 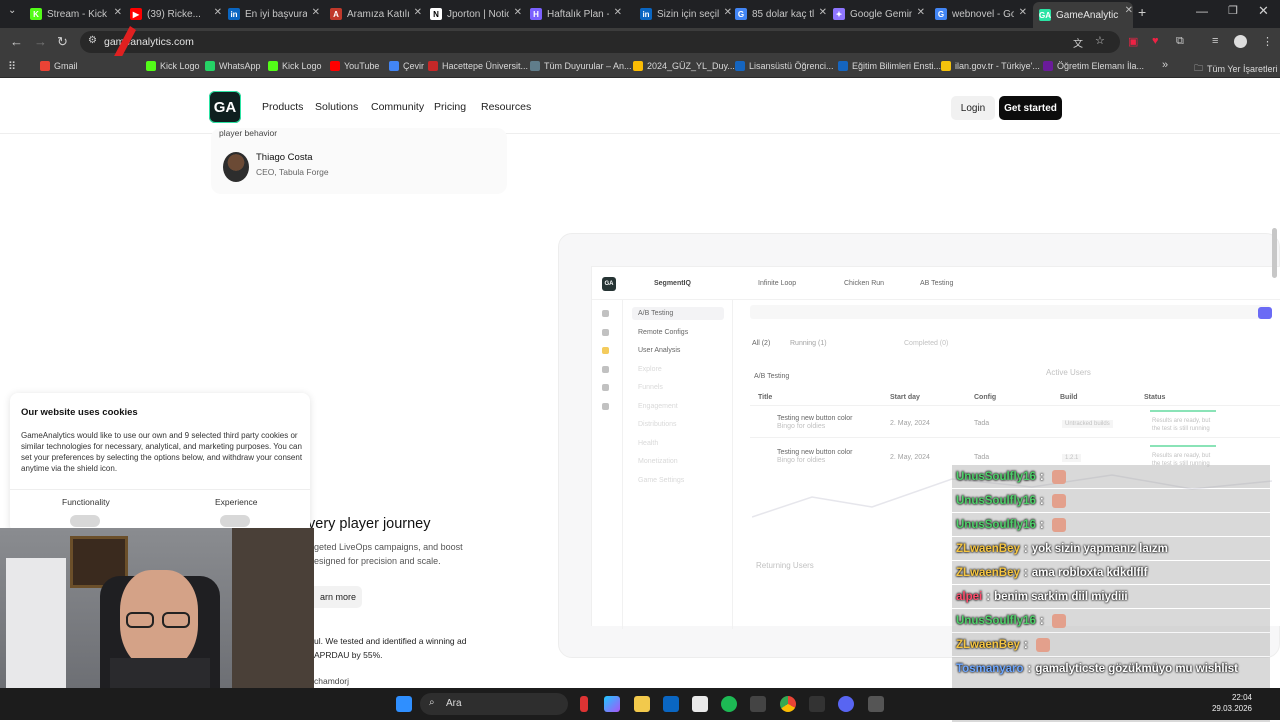 What do you see at coordinates (506, 107) in the screenshot?
I see `nav-resources: Resources` at bounding box center [506, 107].